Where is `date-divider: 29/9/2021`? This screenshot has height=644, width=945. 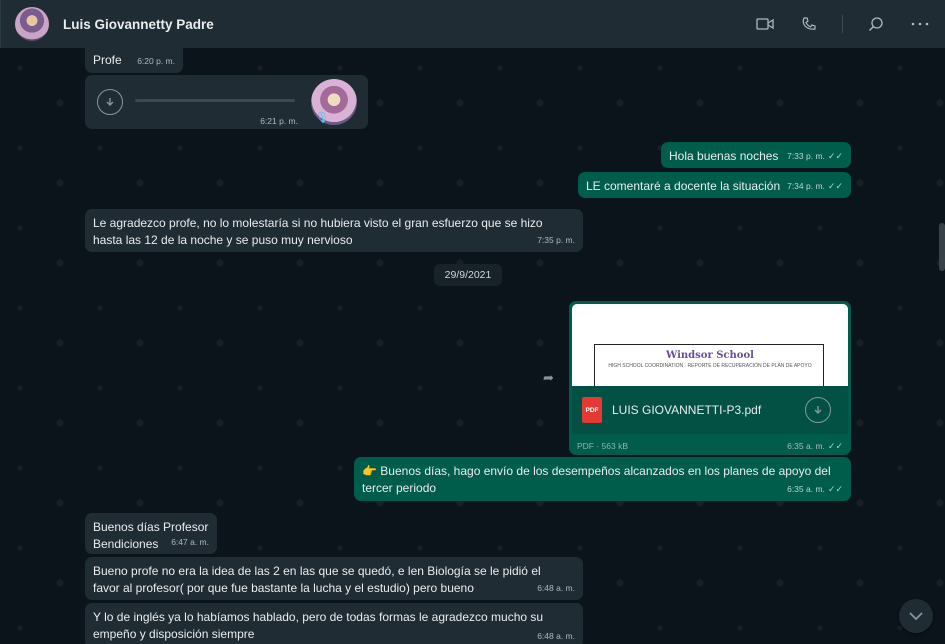 date-divider: 29/9/2021 is located at coordinates (468, 275).